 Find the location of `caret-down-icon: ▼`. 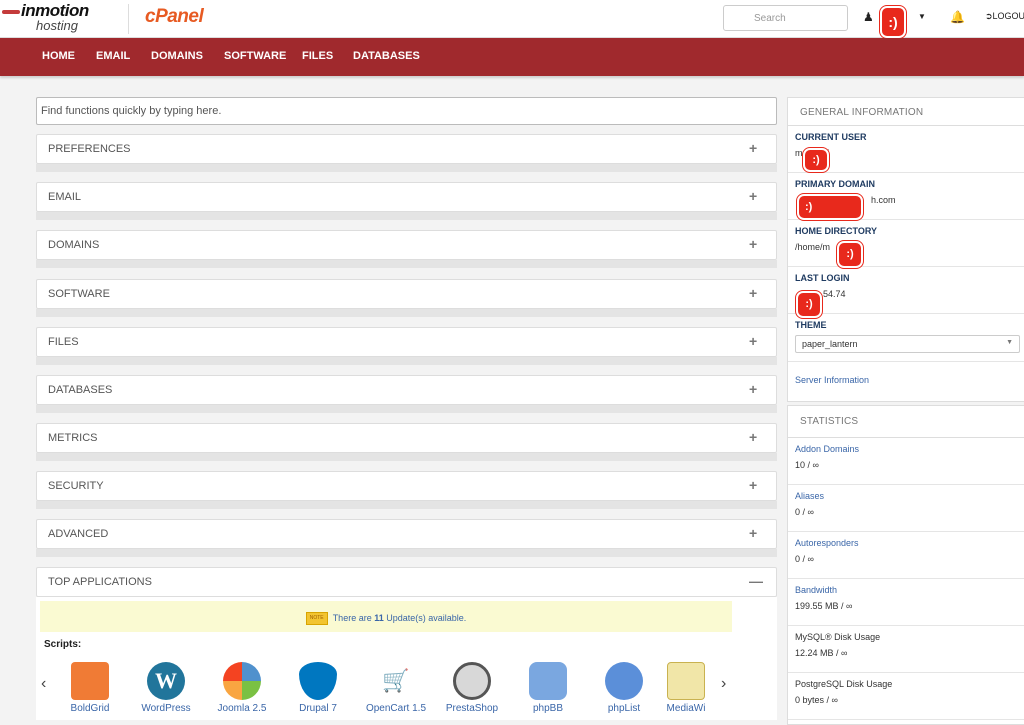

caret-down-icon: ▼ is located at coordinates (922, 16).